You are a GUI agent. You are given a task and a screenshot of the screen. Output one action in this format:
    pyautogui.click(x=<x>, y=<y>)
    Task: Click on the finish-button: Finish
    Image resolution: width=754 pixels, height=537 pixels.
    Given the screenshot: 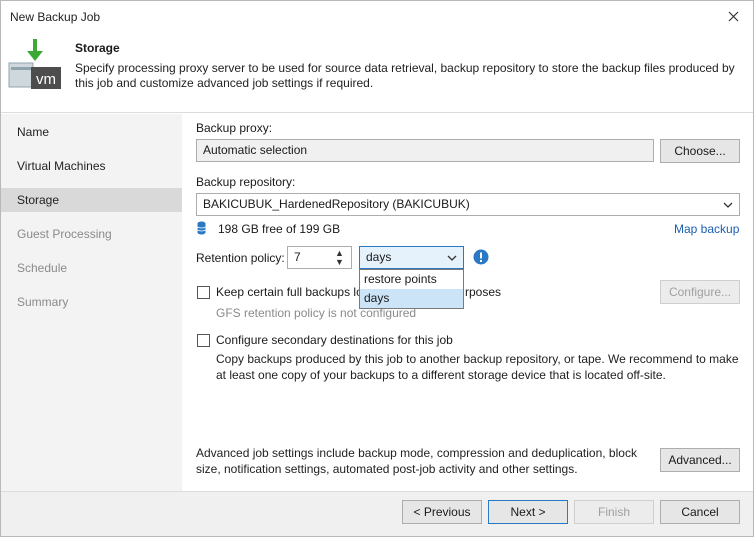 What is the action you would take?
    pyautogui.click(x=614, y=512)
    